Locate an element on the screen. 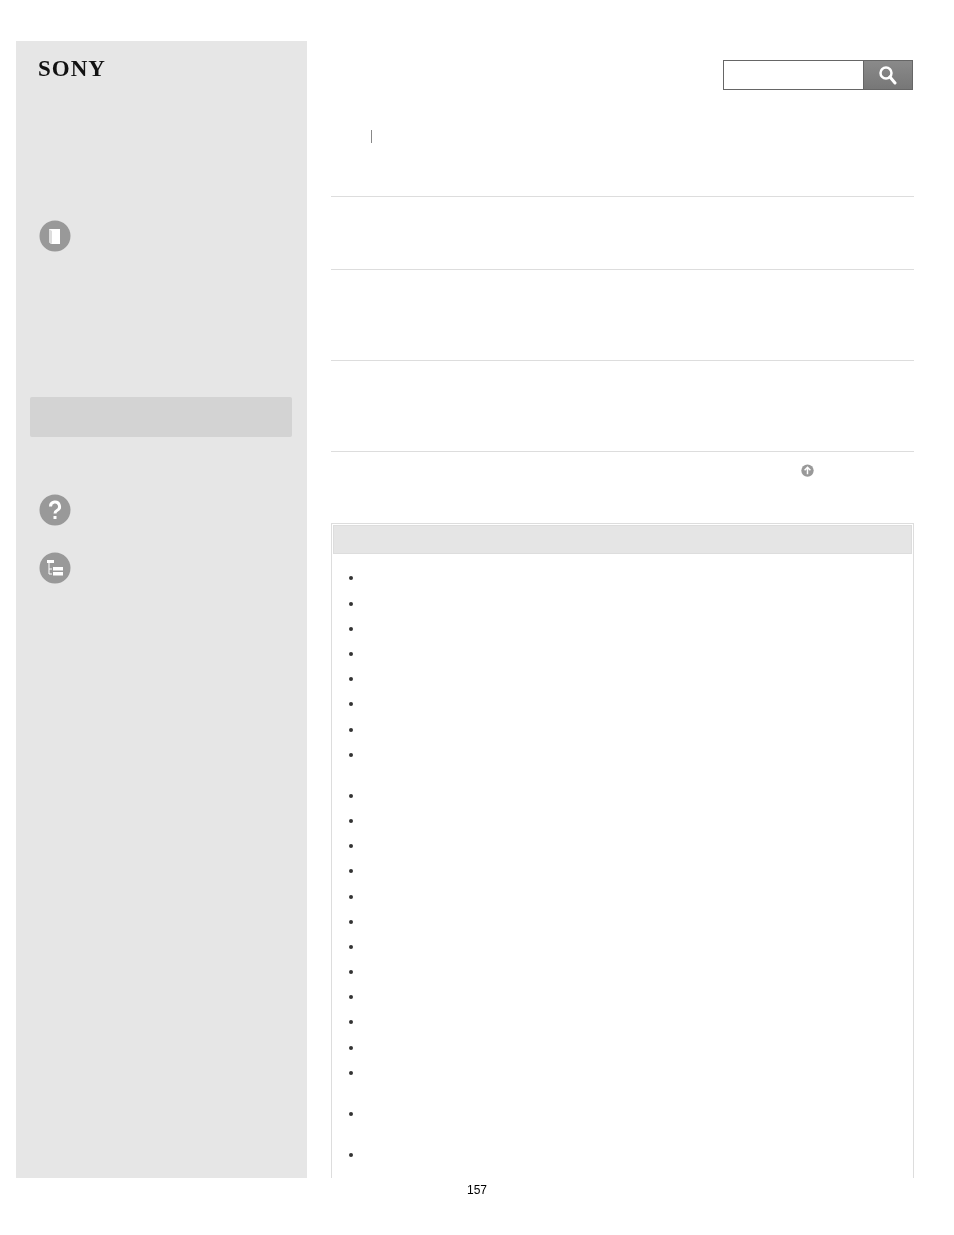 The height and width of the screenshot is (1235, 954). search-field is located at coordinates (793, 75).